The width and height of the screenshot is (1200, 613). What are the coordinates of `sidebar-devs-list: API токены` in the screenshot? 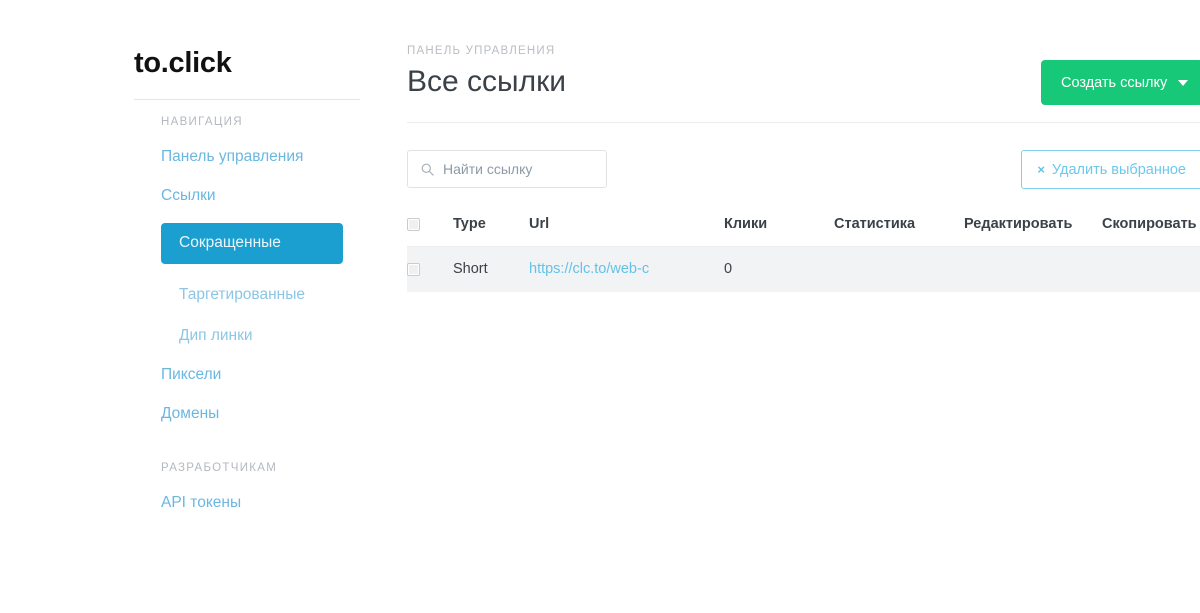 It's located at (200, 503).